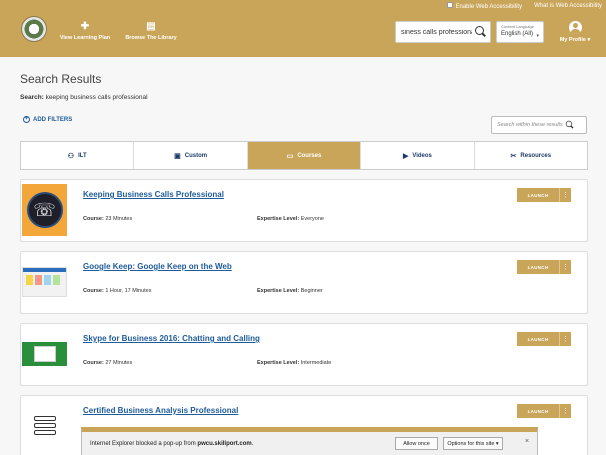 The height and width of the screenshot is (455, 606). What do you see at coordinates (294, 363) in the screenshot?
I see `expertise-level: Expertise Level: Intermediate` at bounding box center [294, 363].